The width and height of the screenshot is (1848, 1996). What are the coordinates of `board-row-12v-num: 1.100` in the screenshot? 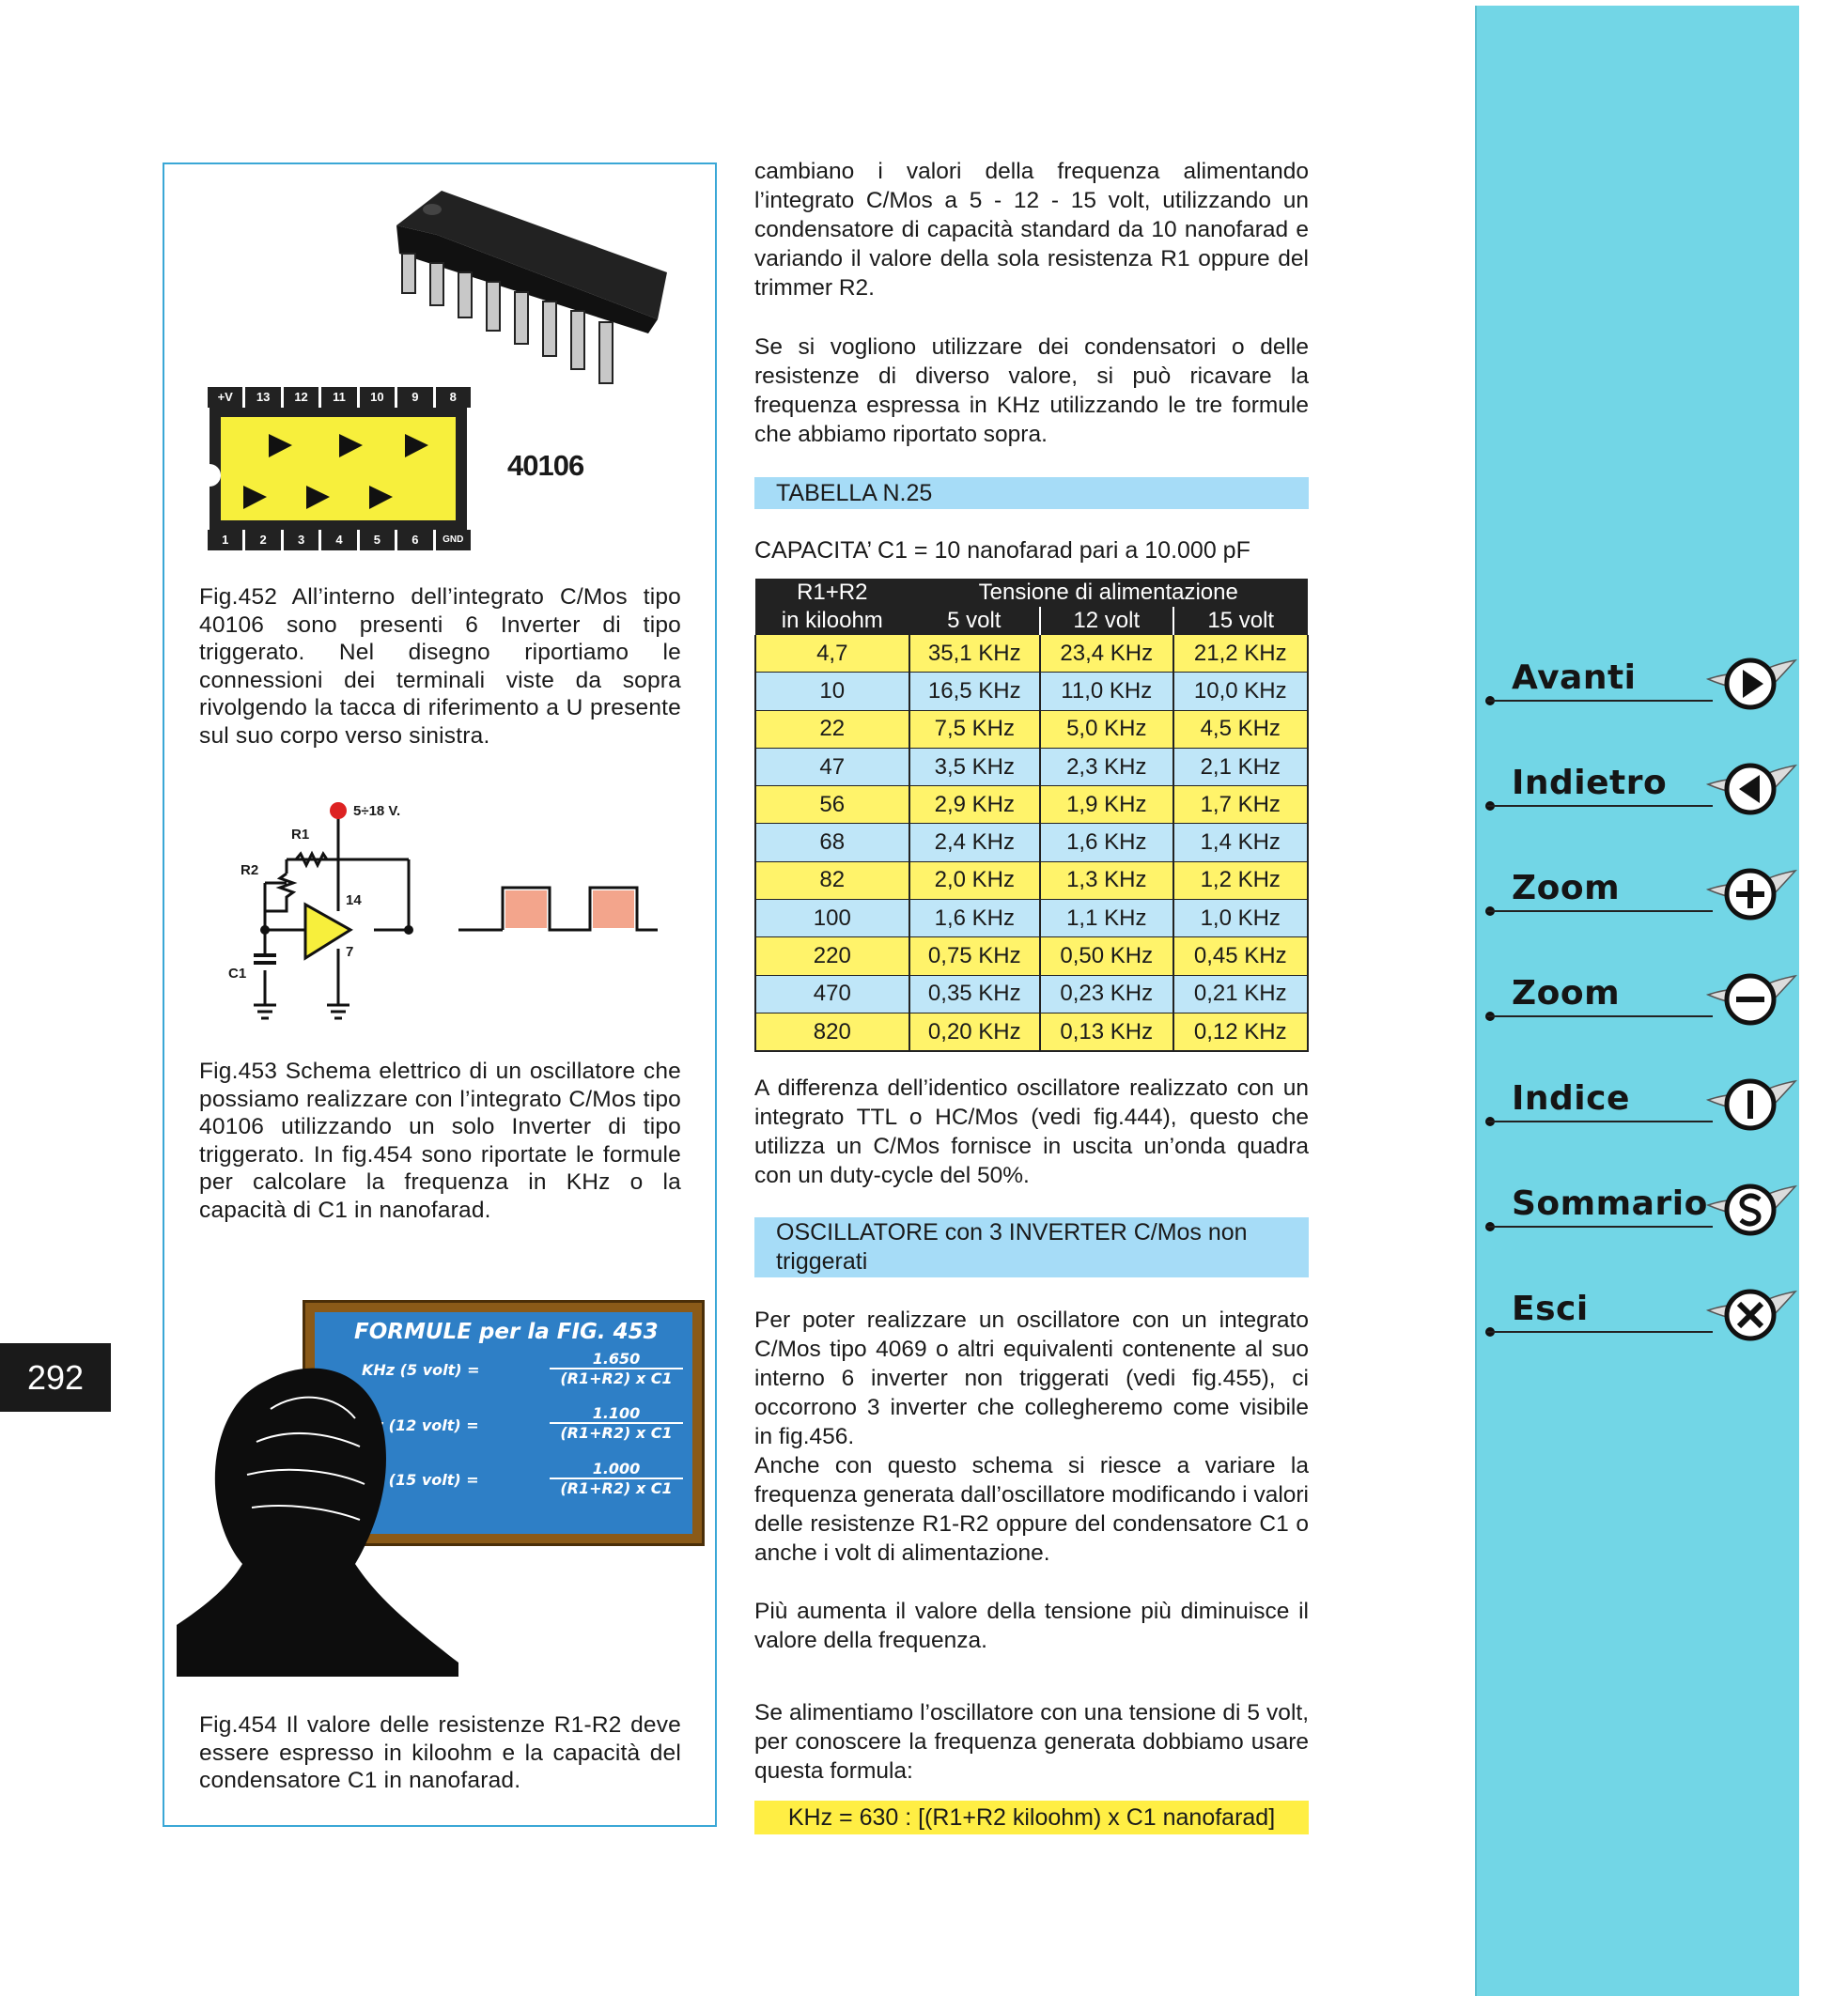 It's located at (616, 1414).